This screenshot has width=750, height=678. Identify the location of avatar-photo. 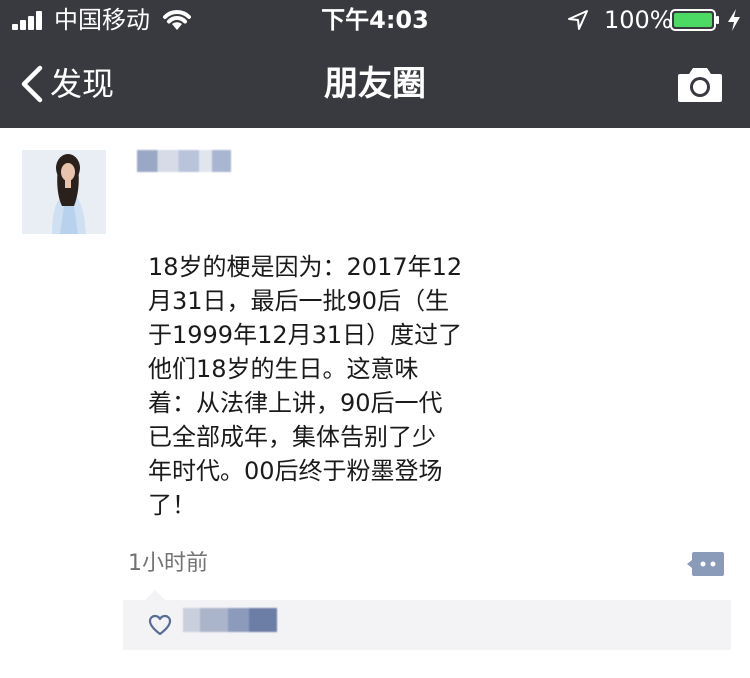
(64, 192).